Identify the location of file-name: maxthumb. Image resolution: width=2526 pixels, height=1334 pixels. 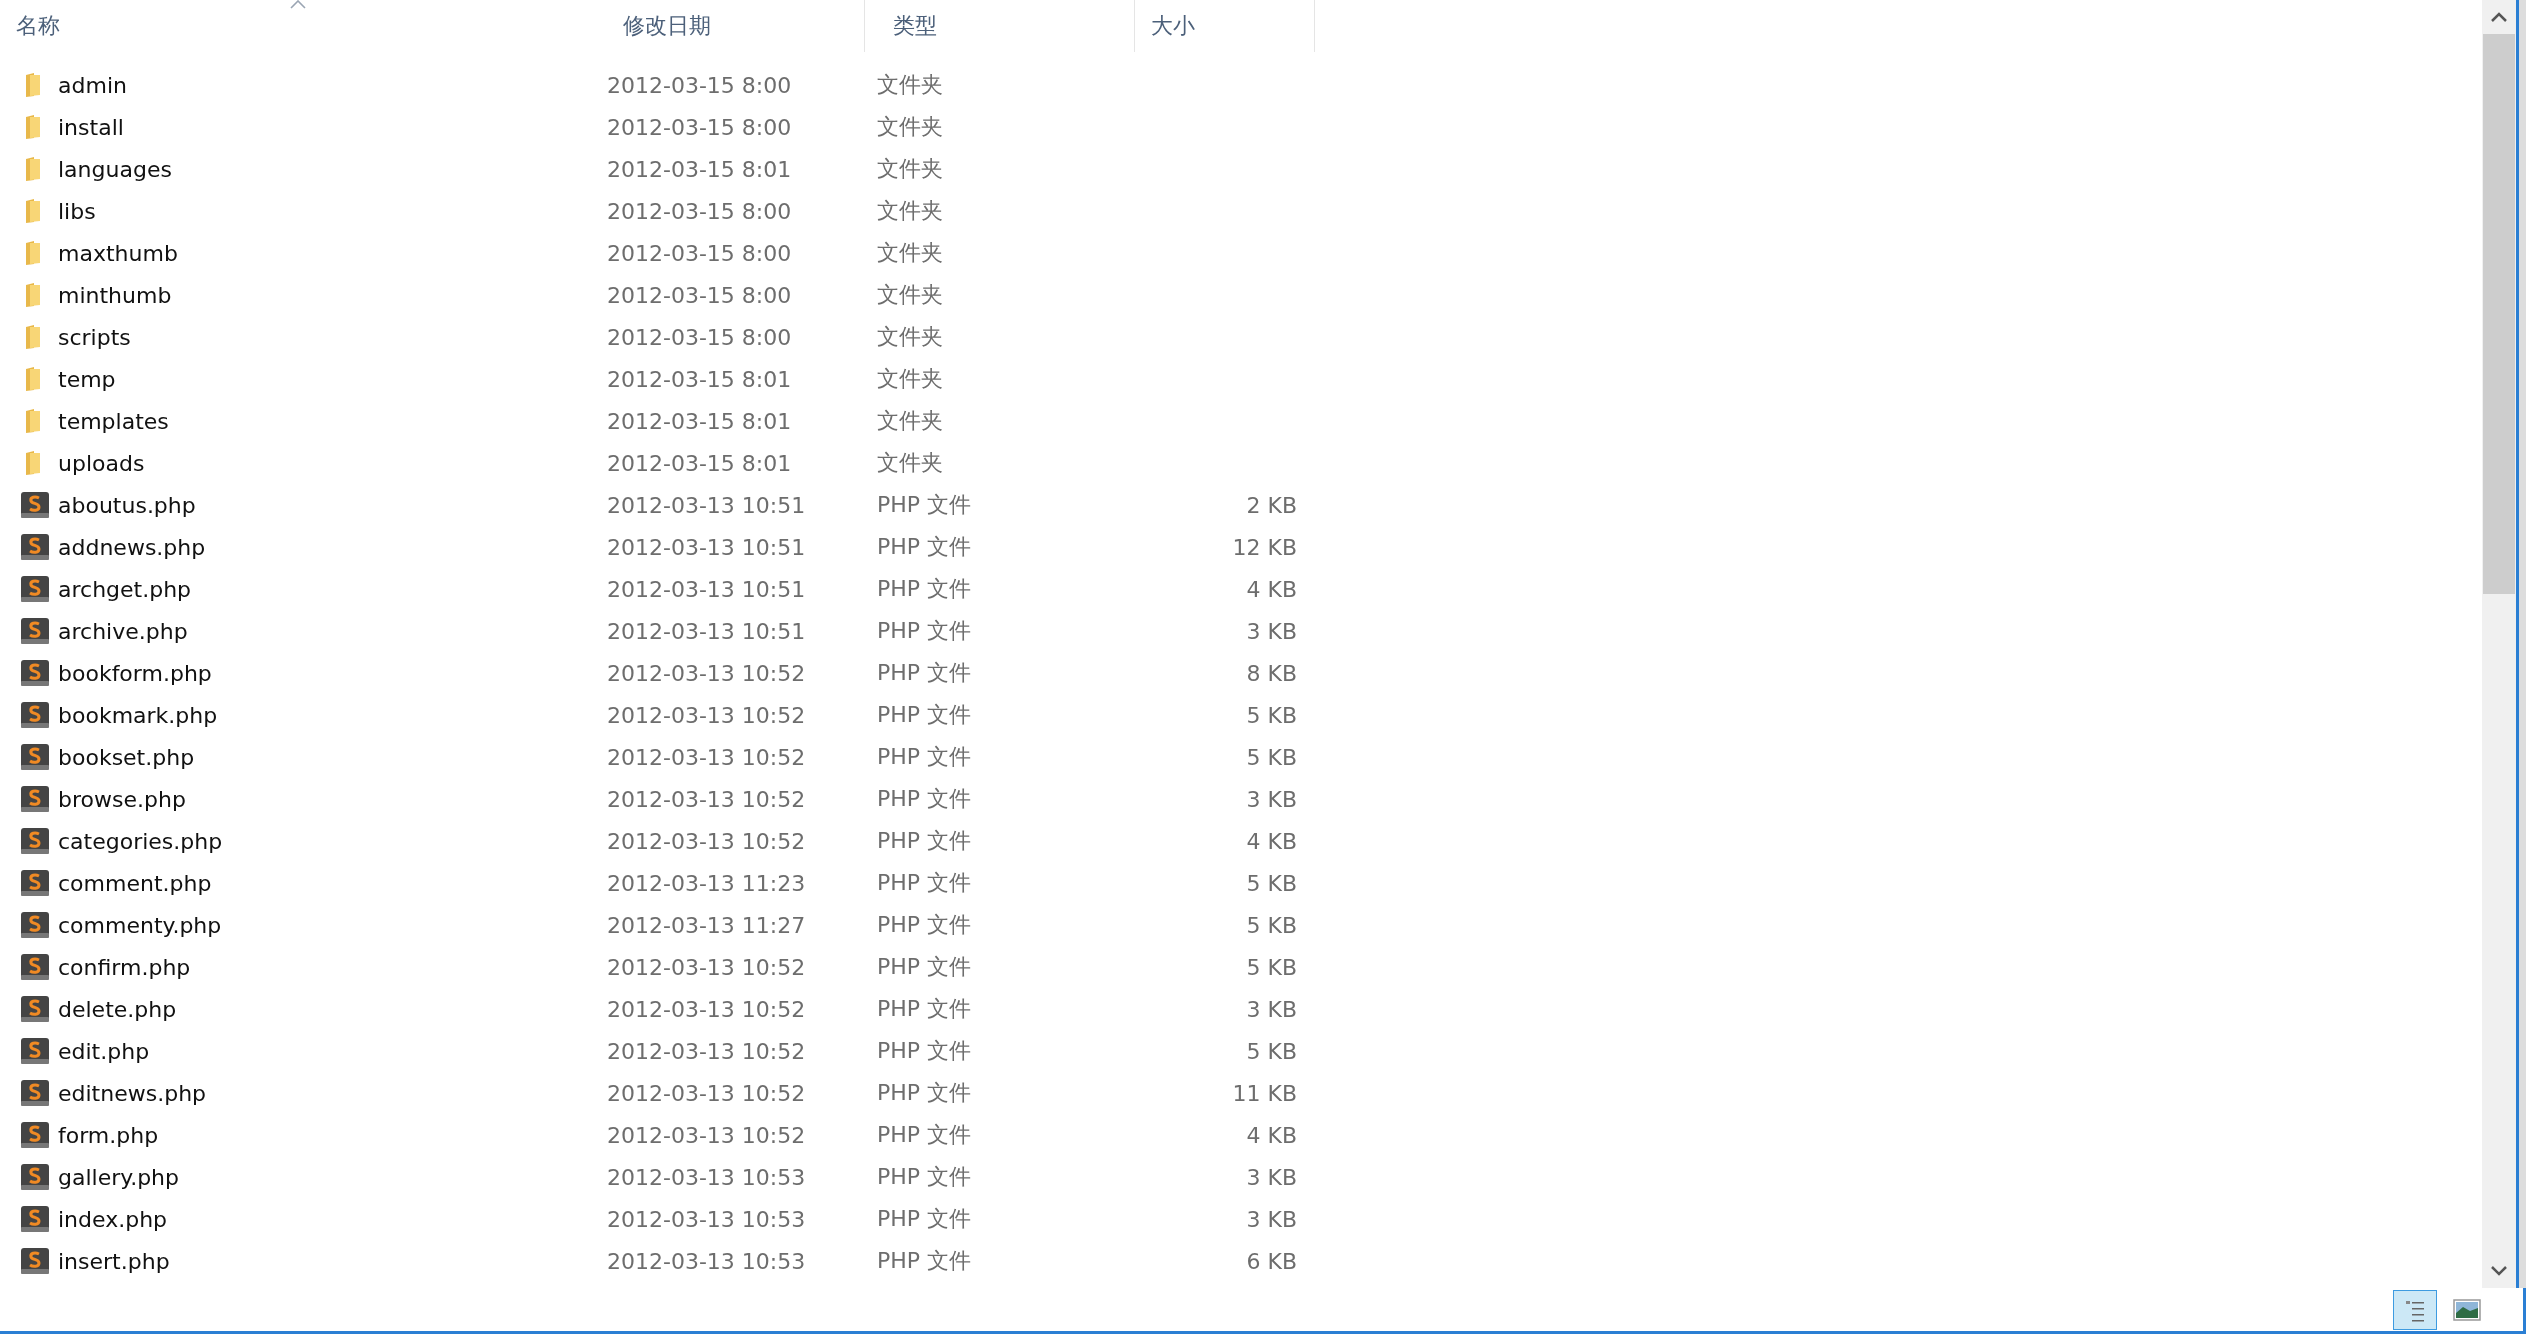
(118, 253).